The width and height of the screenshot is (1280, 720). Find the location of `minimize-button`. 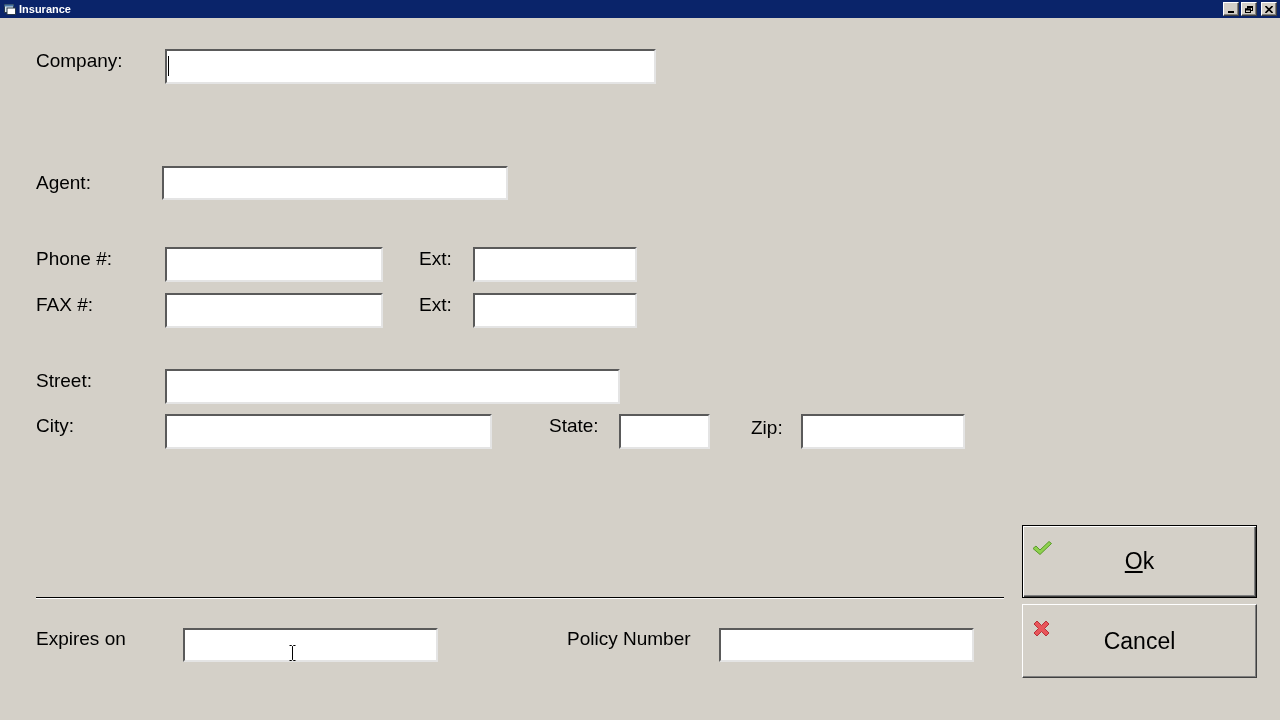

minimize-button is located at coordinates (1231, 9).